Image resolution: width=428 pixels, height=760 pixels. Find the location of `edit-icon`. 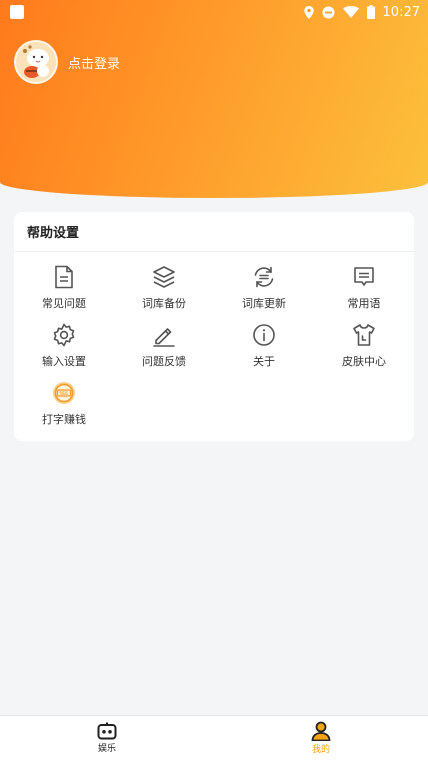

edit-icon is located at coordinates (164, 335).